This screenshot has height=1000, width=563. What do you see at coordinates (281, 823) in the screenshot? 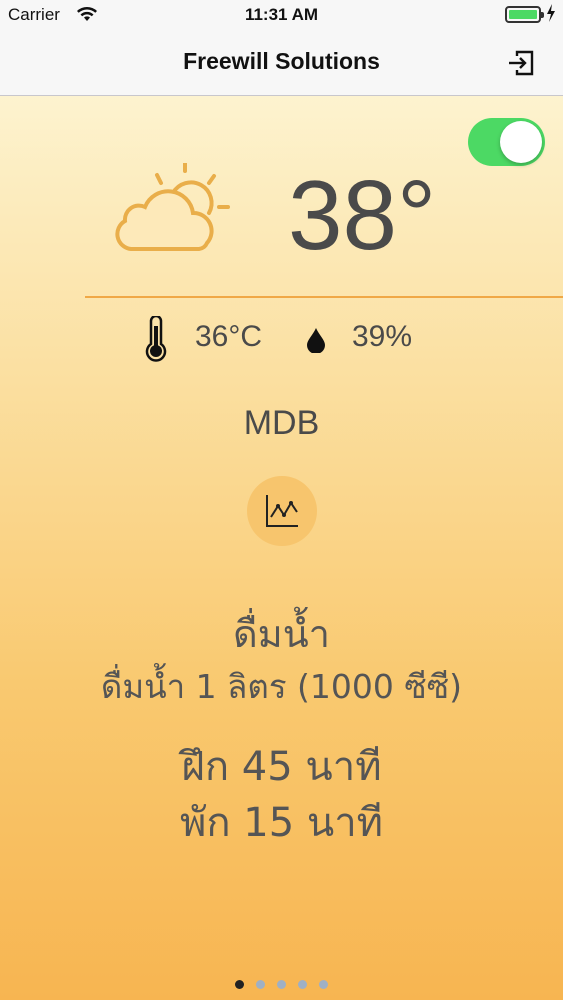
I see `rest-duration: พัก 15 นาที` at bounding box center [281, 823].